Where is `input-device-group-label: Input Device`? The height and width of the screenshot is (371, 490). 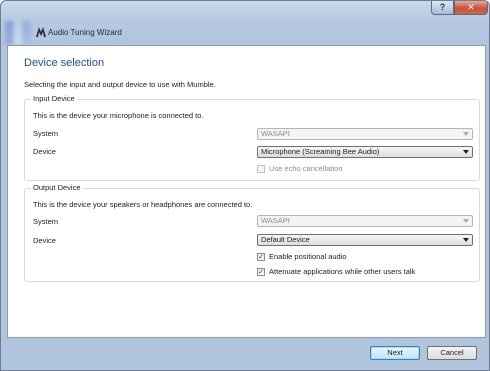
input-device-group-label: Input Device is located at coordinates (54, 98).